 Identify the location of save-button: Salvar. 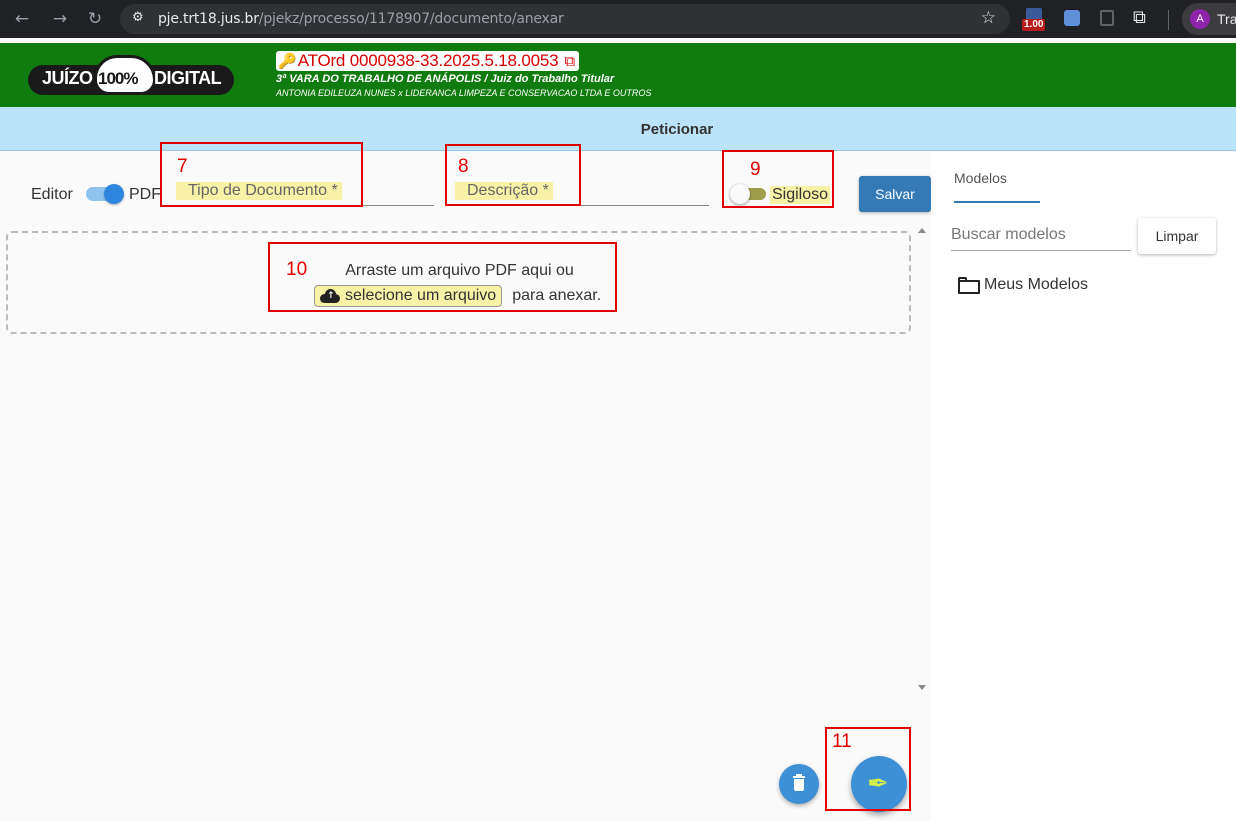
(895, 194).